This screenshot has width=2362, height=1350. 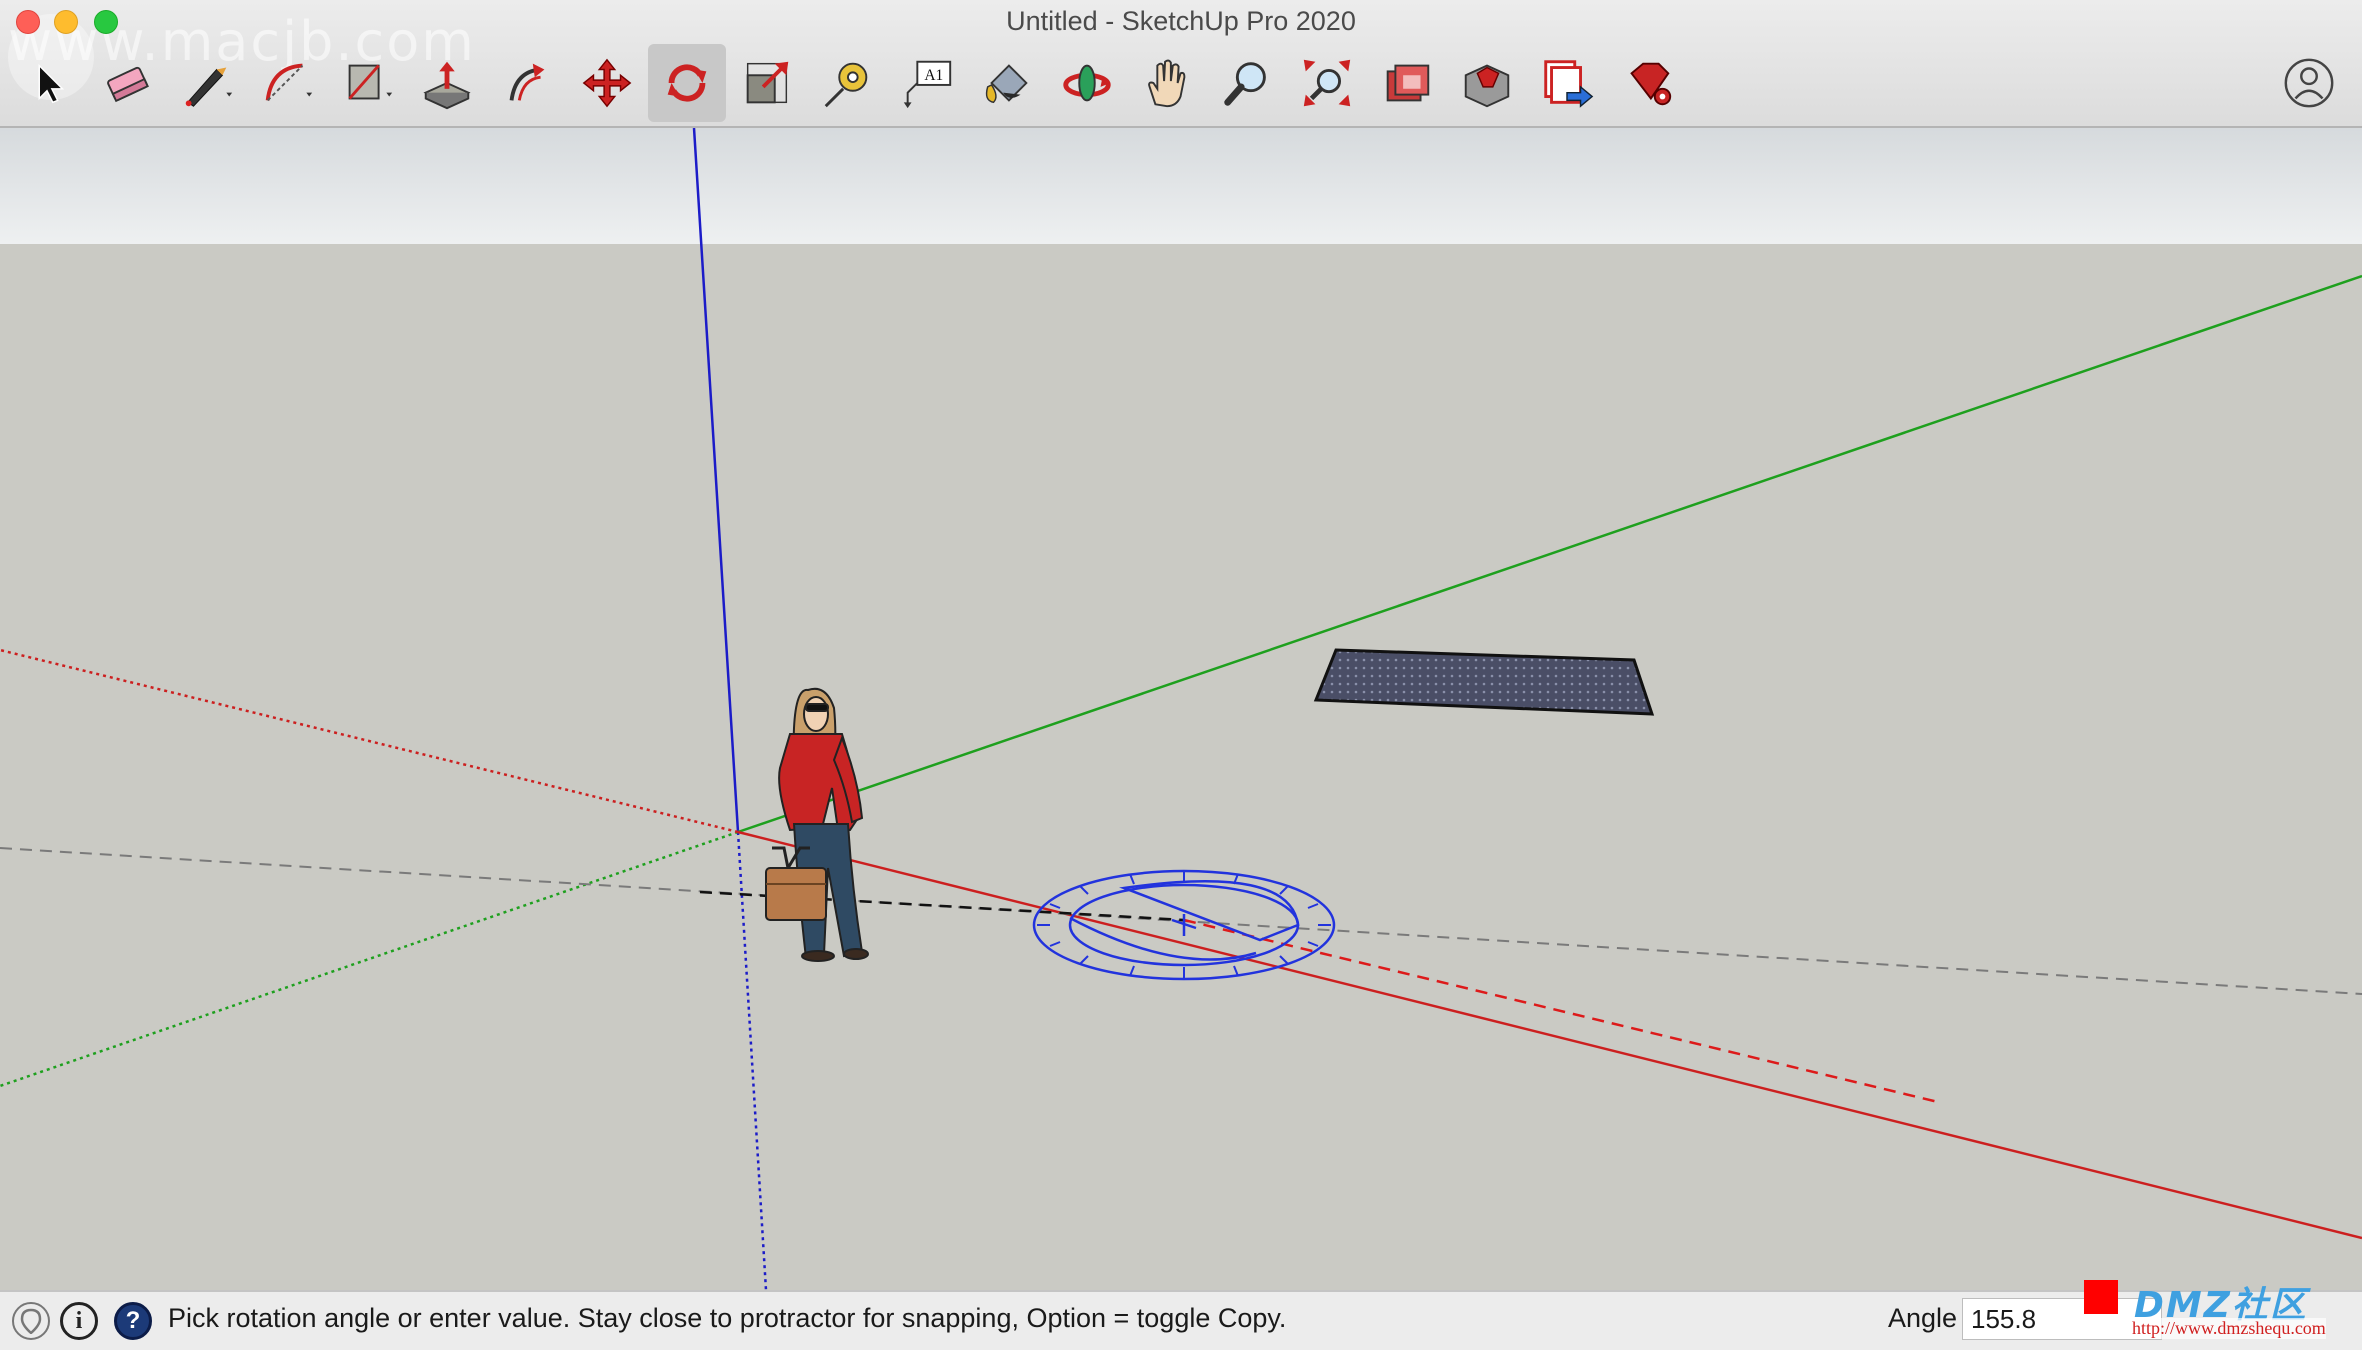 What do you see at coordinates (716, 480) in the screenshot?
I see `blue-axis-positive` at bounding box center [716, 480].